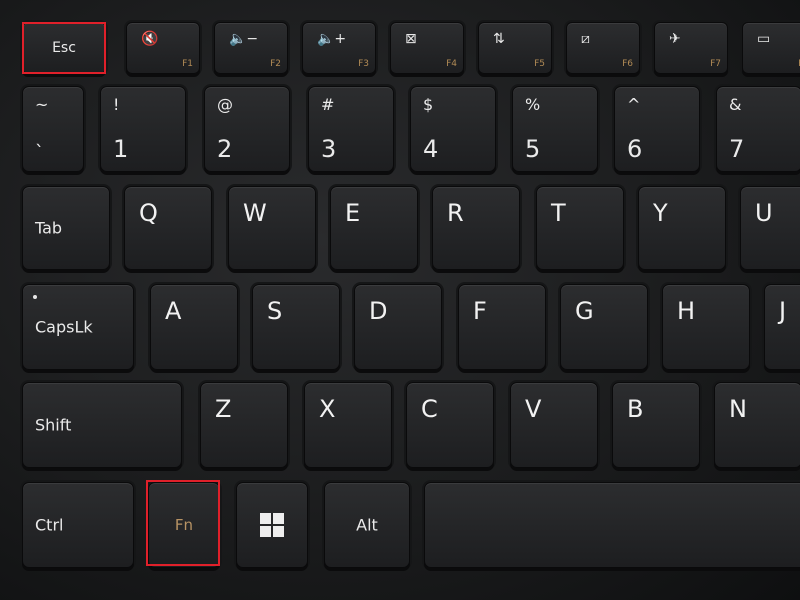 Image resolution: width=800 pixels, height=600 pixels. Describe the element at coordinates (533, 149) in the screenshot. I see `key-5-number: 5` at that location.